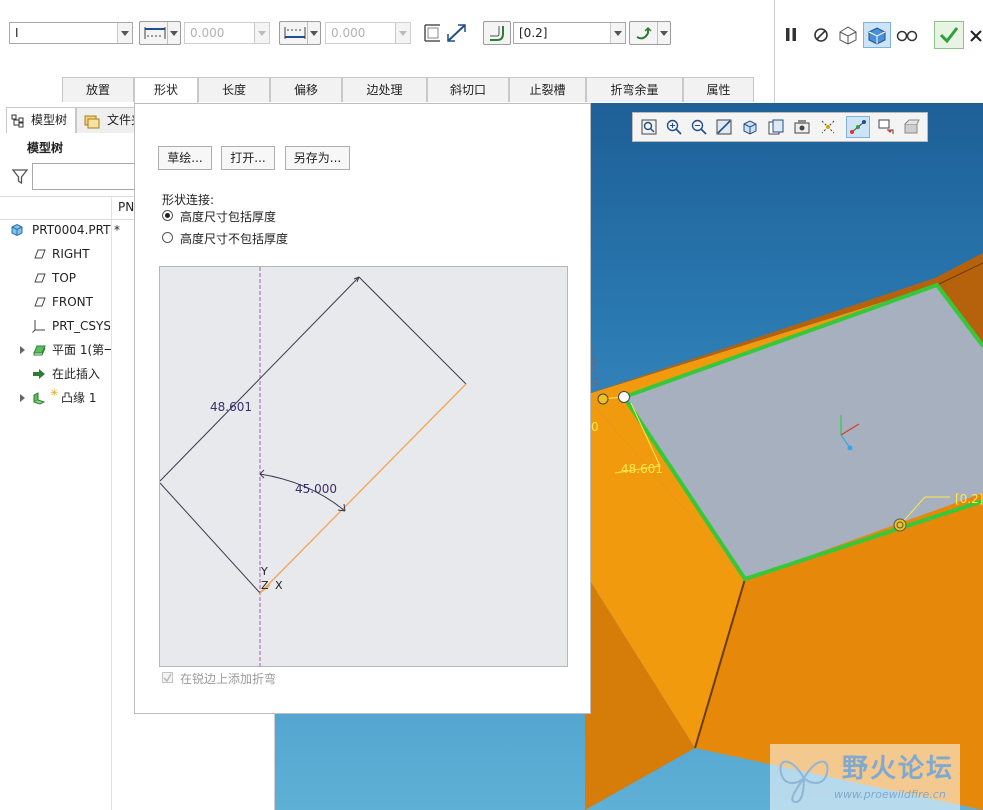  I want to click on tab-folders: 文件夹, so click(105, 120).